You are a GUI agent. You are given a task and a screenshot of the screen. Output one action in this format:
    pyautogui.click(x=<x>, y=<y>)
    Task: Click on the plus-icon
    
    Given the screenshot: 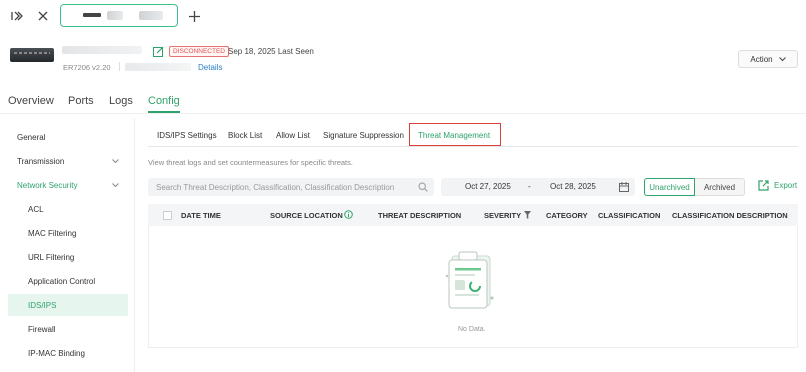 What is the action you would take?
    pyautogui.click(x=194, y=16)
    